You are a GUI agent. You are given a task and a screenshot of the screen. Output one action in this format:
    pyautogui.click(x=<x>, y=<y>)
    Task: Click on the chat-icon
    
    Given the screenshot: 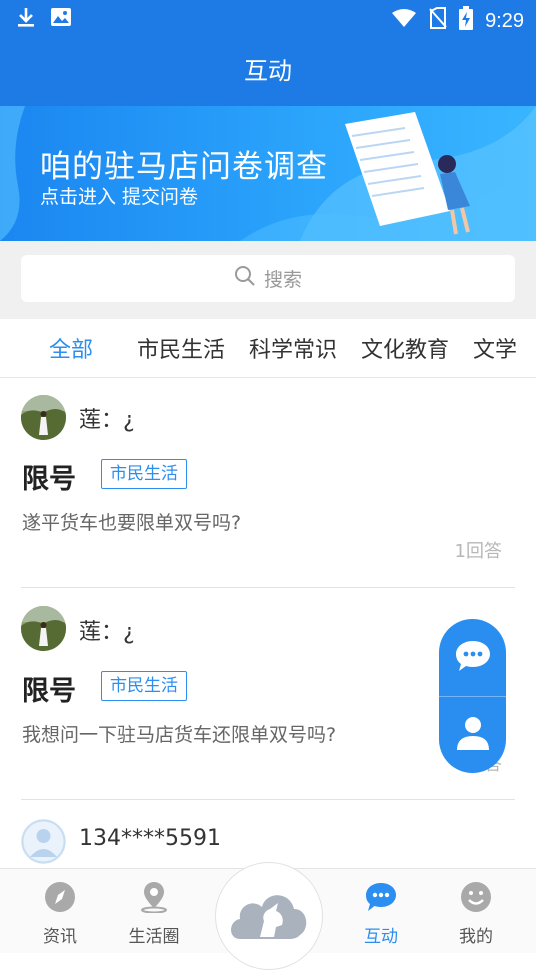 What is the action you would take?
    pyautogui.click(x=473, y=658)
    